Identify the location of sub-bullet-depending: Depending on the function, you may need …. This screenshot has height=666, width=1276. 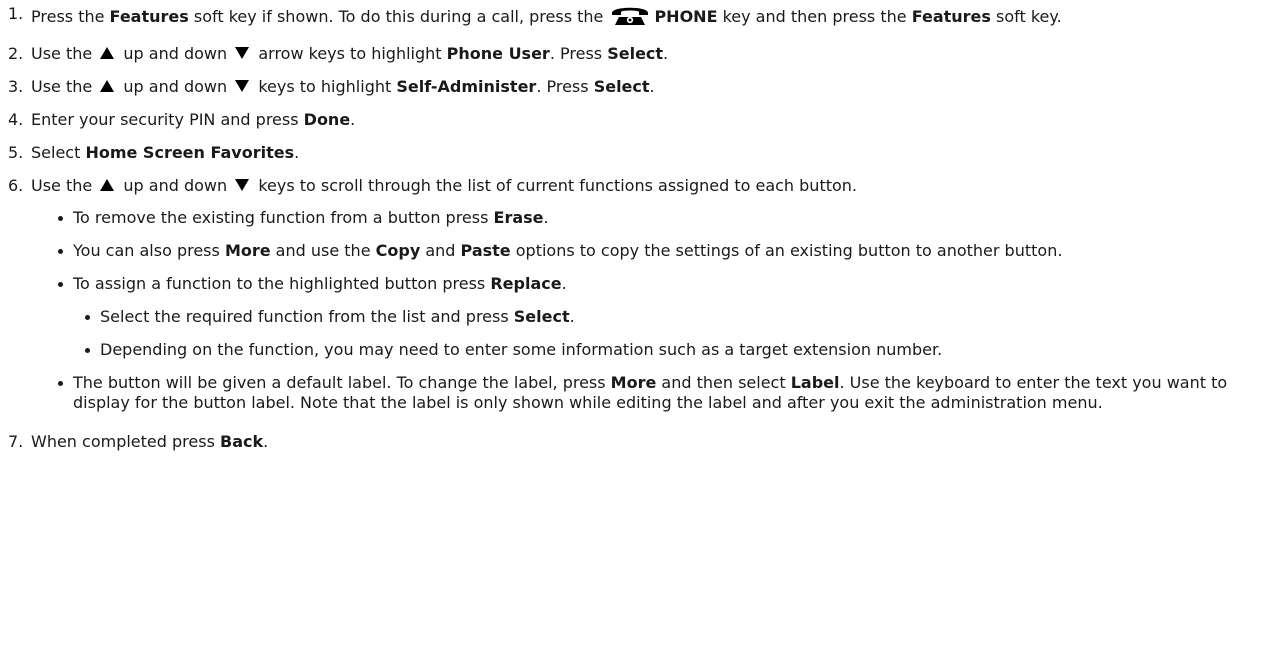
(675, 350).